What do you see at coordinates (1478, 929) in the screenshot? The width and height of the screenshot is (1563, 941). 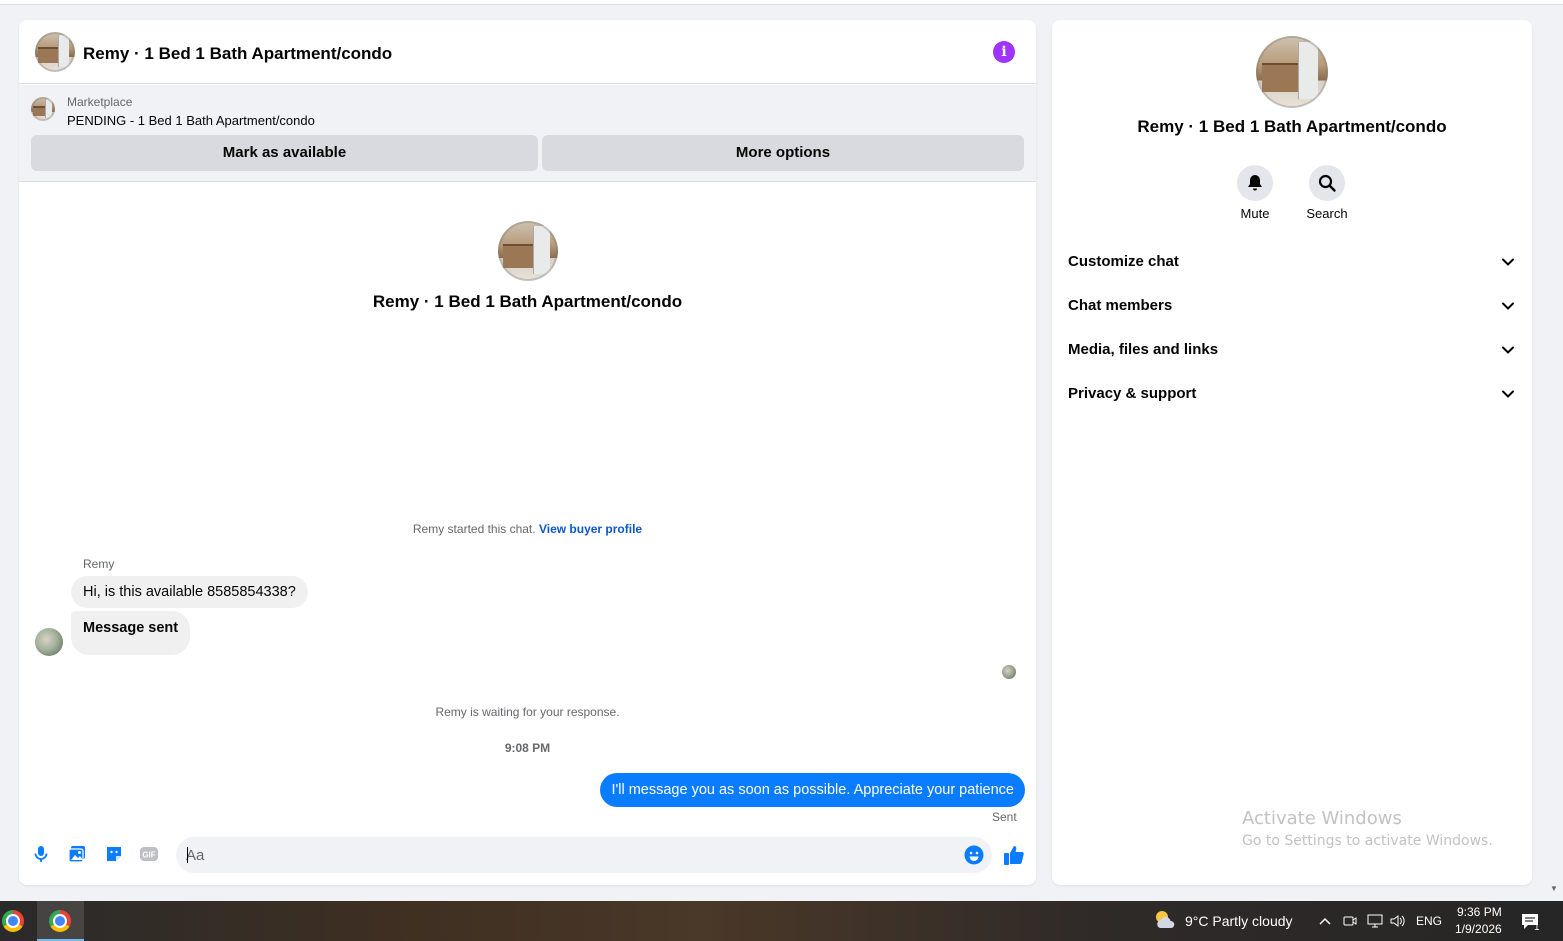 I see `clock-date: 1/9/2026` at bounding box center [1478, 929].